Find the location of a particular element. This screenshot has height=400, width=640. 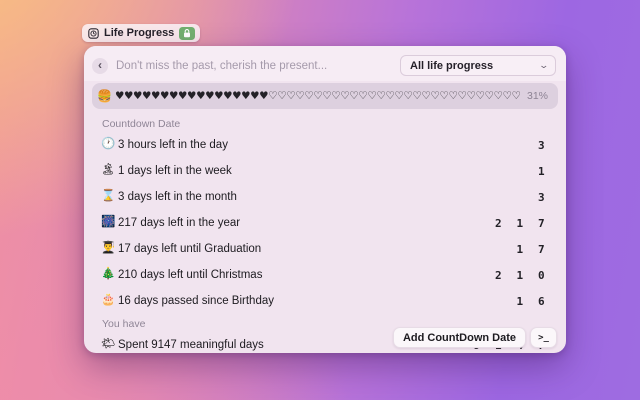

graduate-icon: 👨‍🎓 is located at coordinates (108, 248).